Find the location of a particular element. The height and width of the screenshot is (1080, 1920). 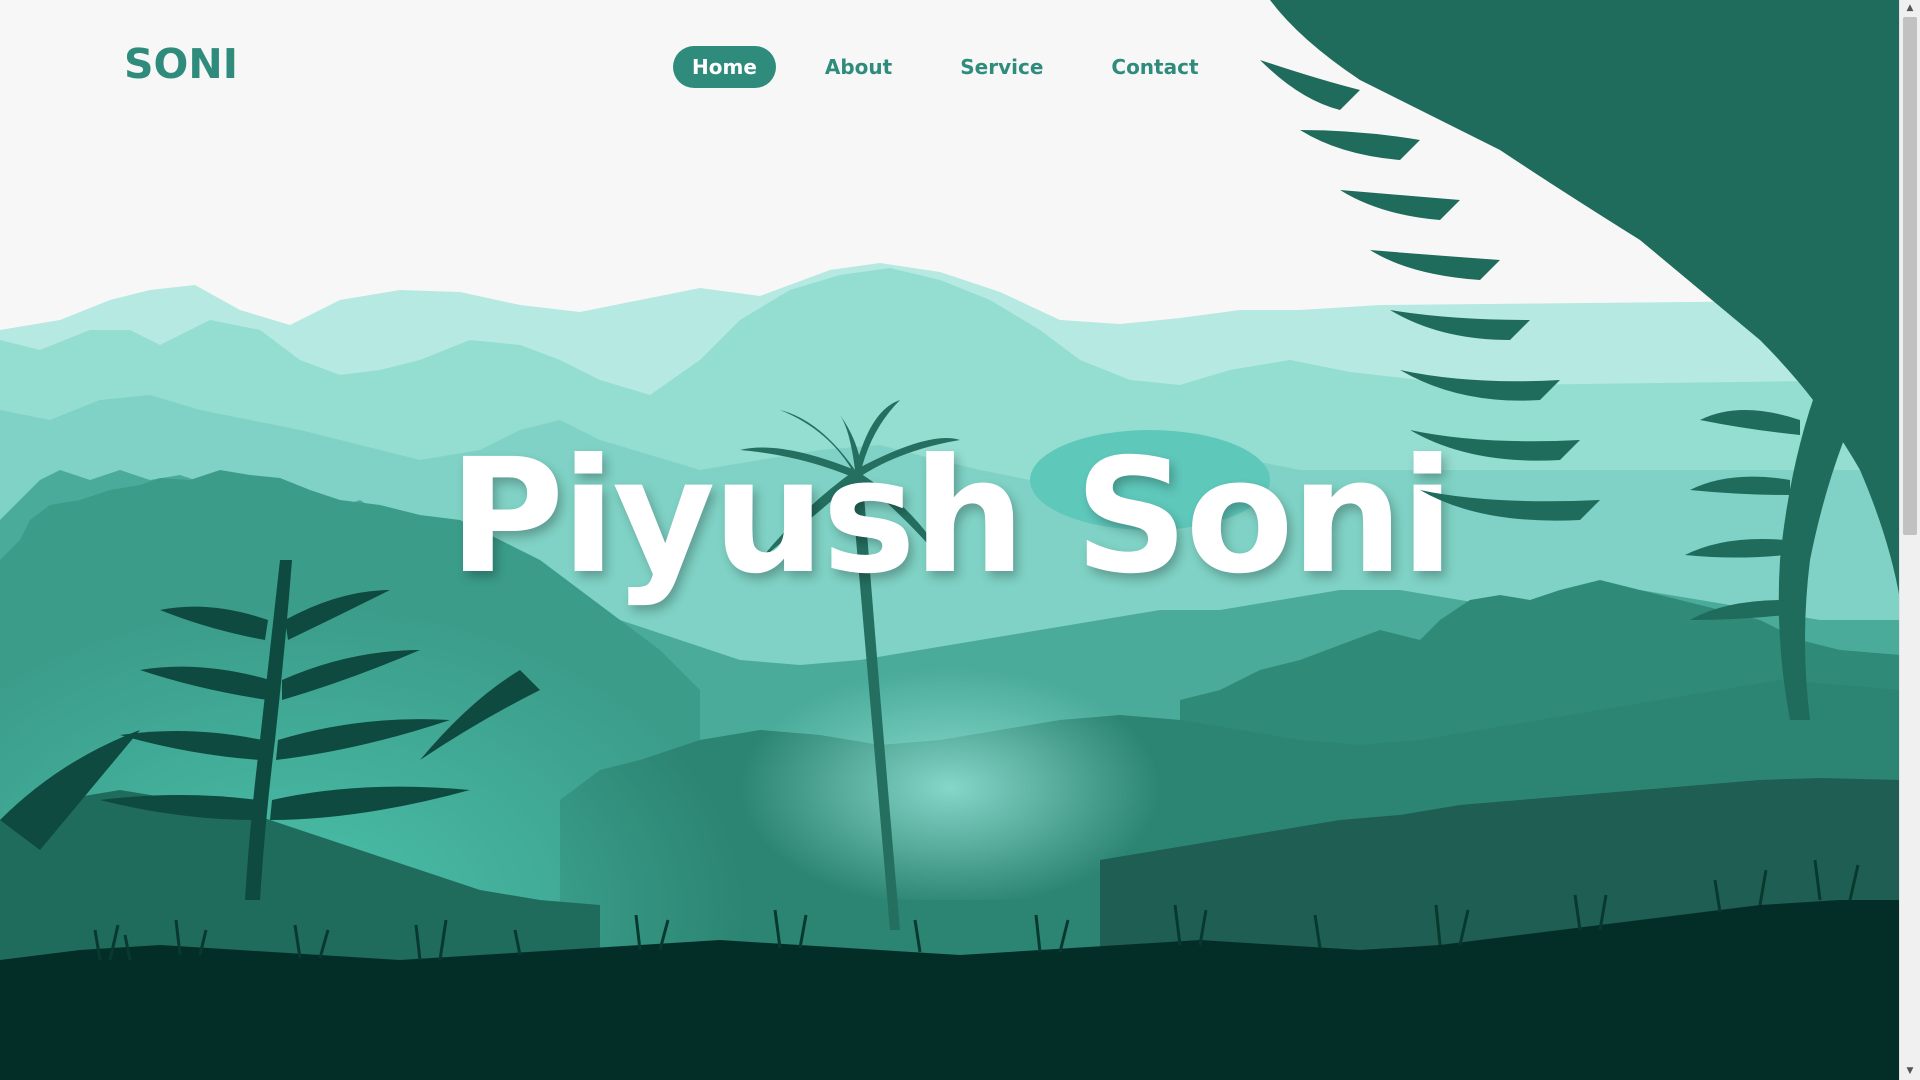

nav-service-link: Service is located at coordinates (1001, 67).